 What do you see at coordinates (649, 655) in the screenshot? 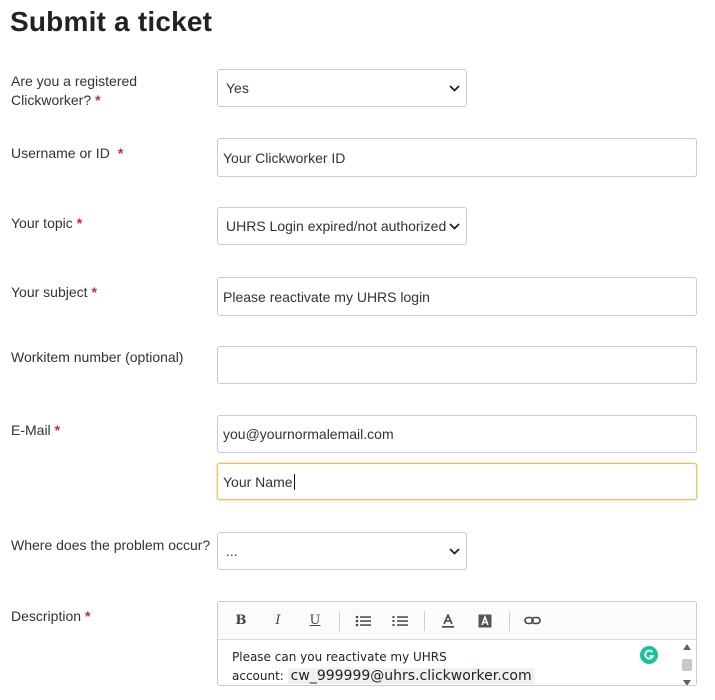
I see `grammarly-icon` at bounding box center [649, 655].